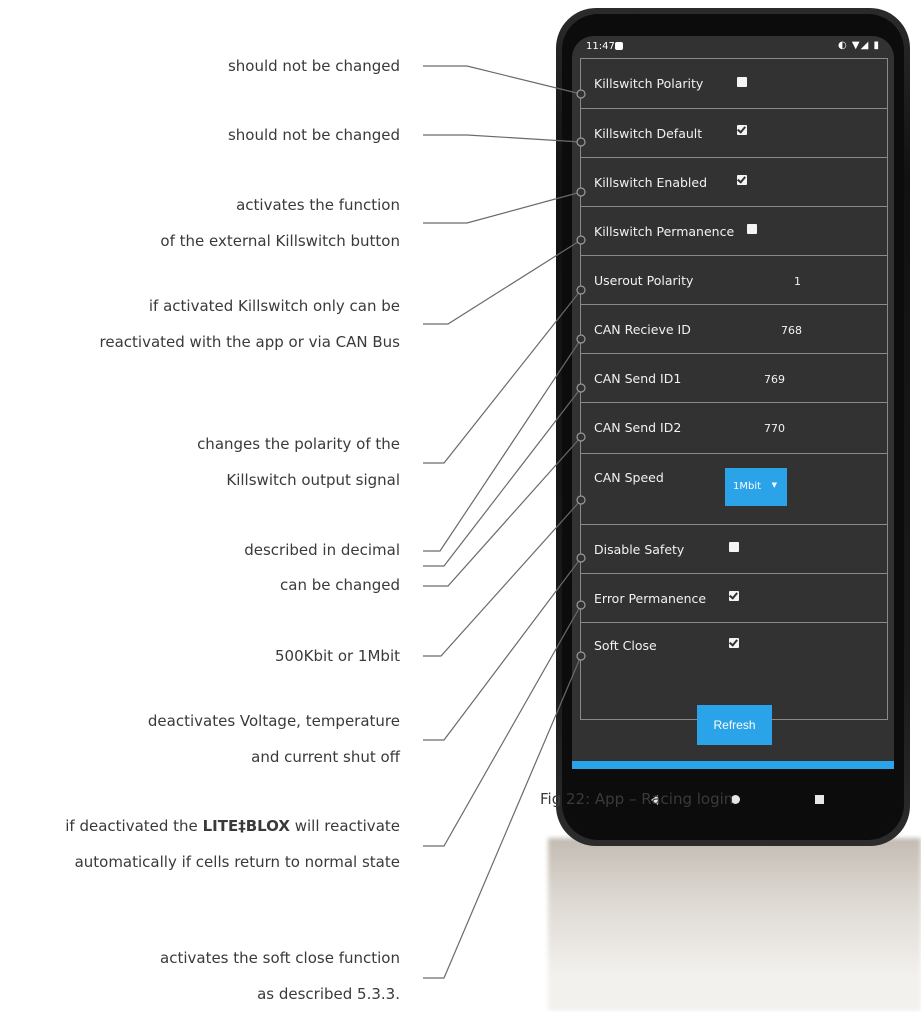  I want to click on figure-caption: Fig 22: App – Racing login, so click(637, 799).